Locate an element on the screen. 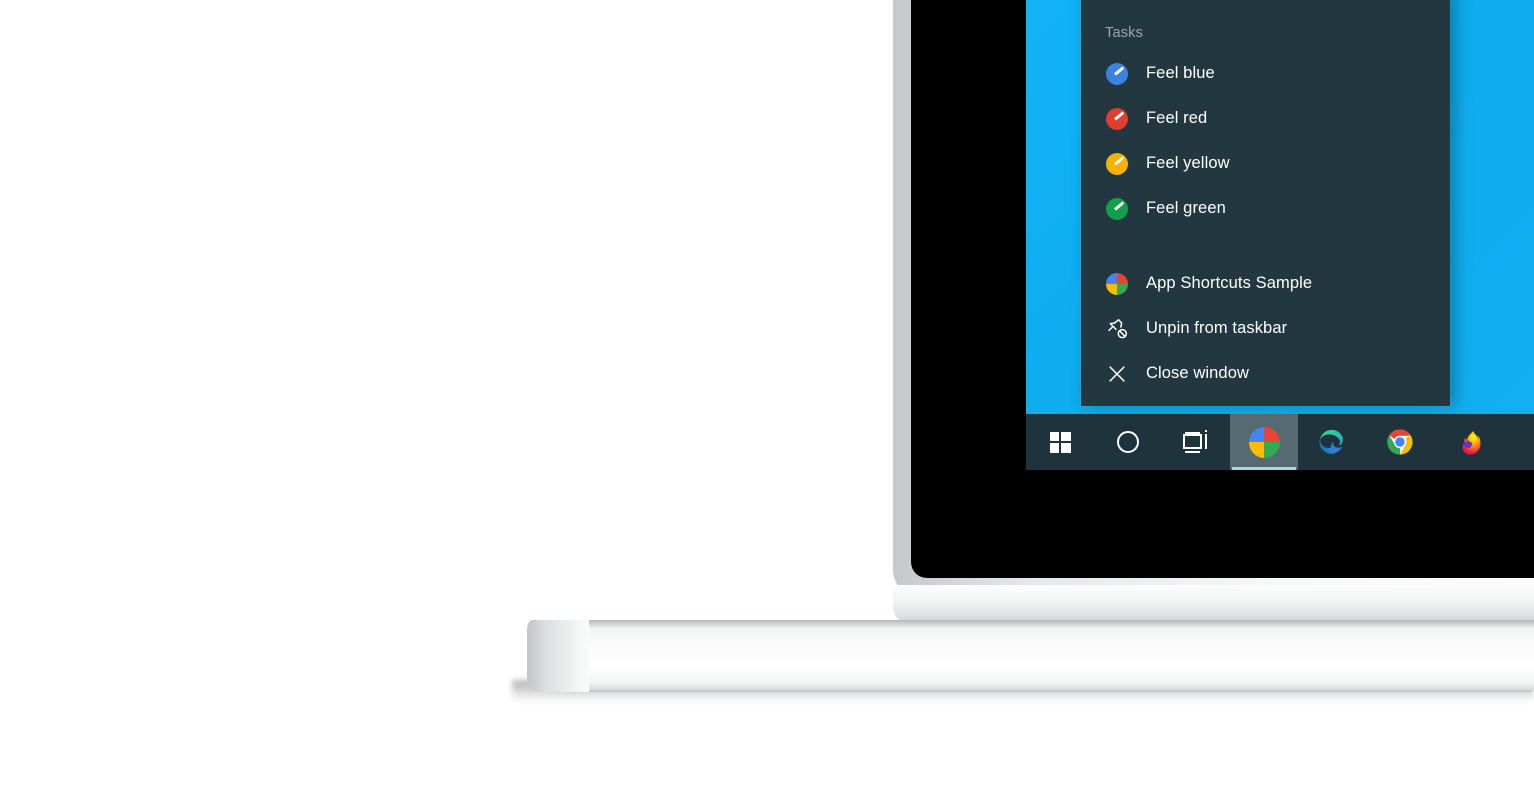  blue-brush-icon is located at coordinates (1117, 74).